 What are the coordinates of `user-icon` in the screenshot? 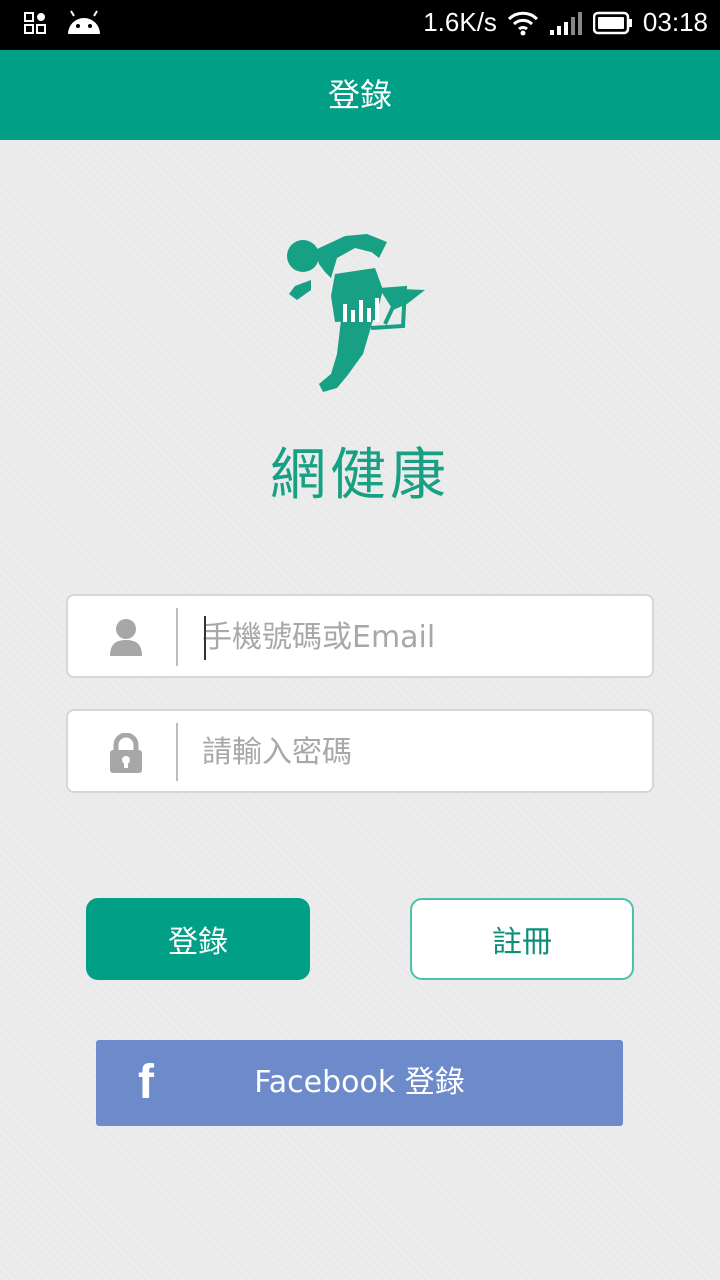 It's located at (126, 637).